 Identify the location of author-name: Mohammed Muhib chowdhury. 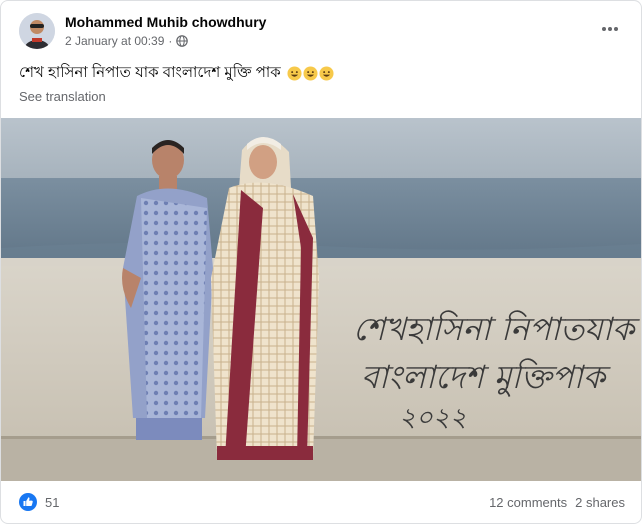
(165, 22).